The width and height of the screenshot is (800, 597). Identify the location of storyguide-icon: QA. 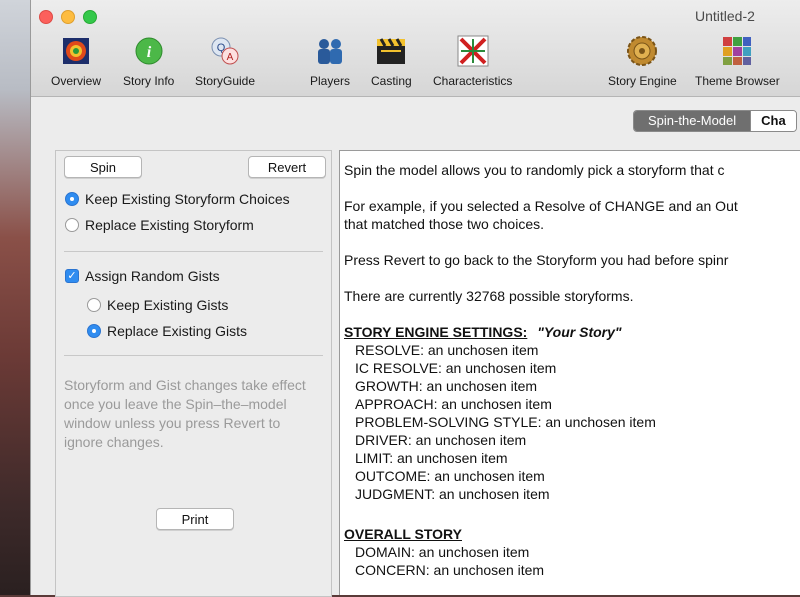
(225, 51).